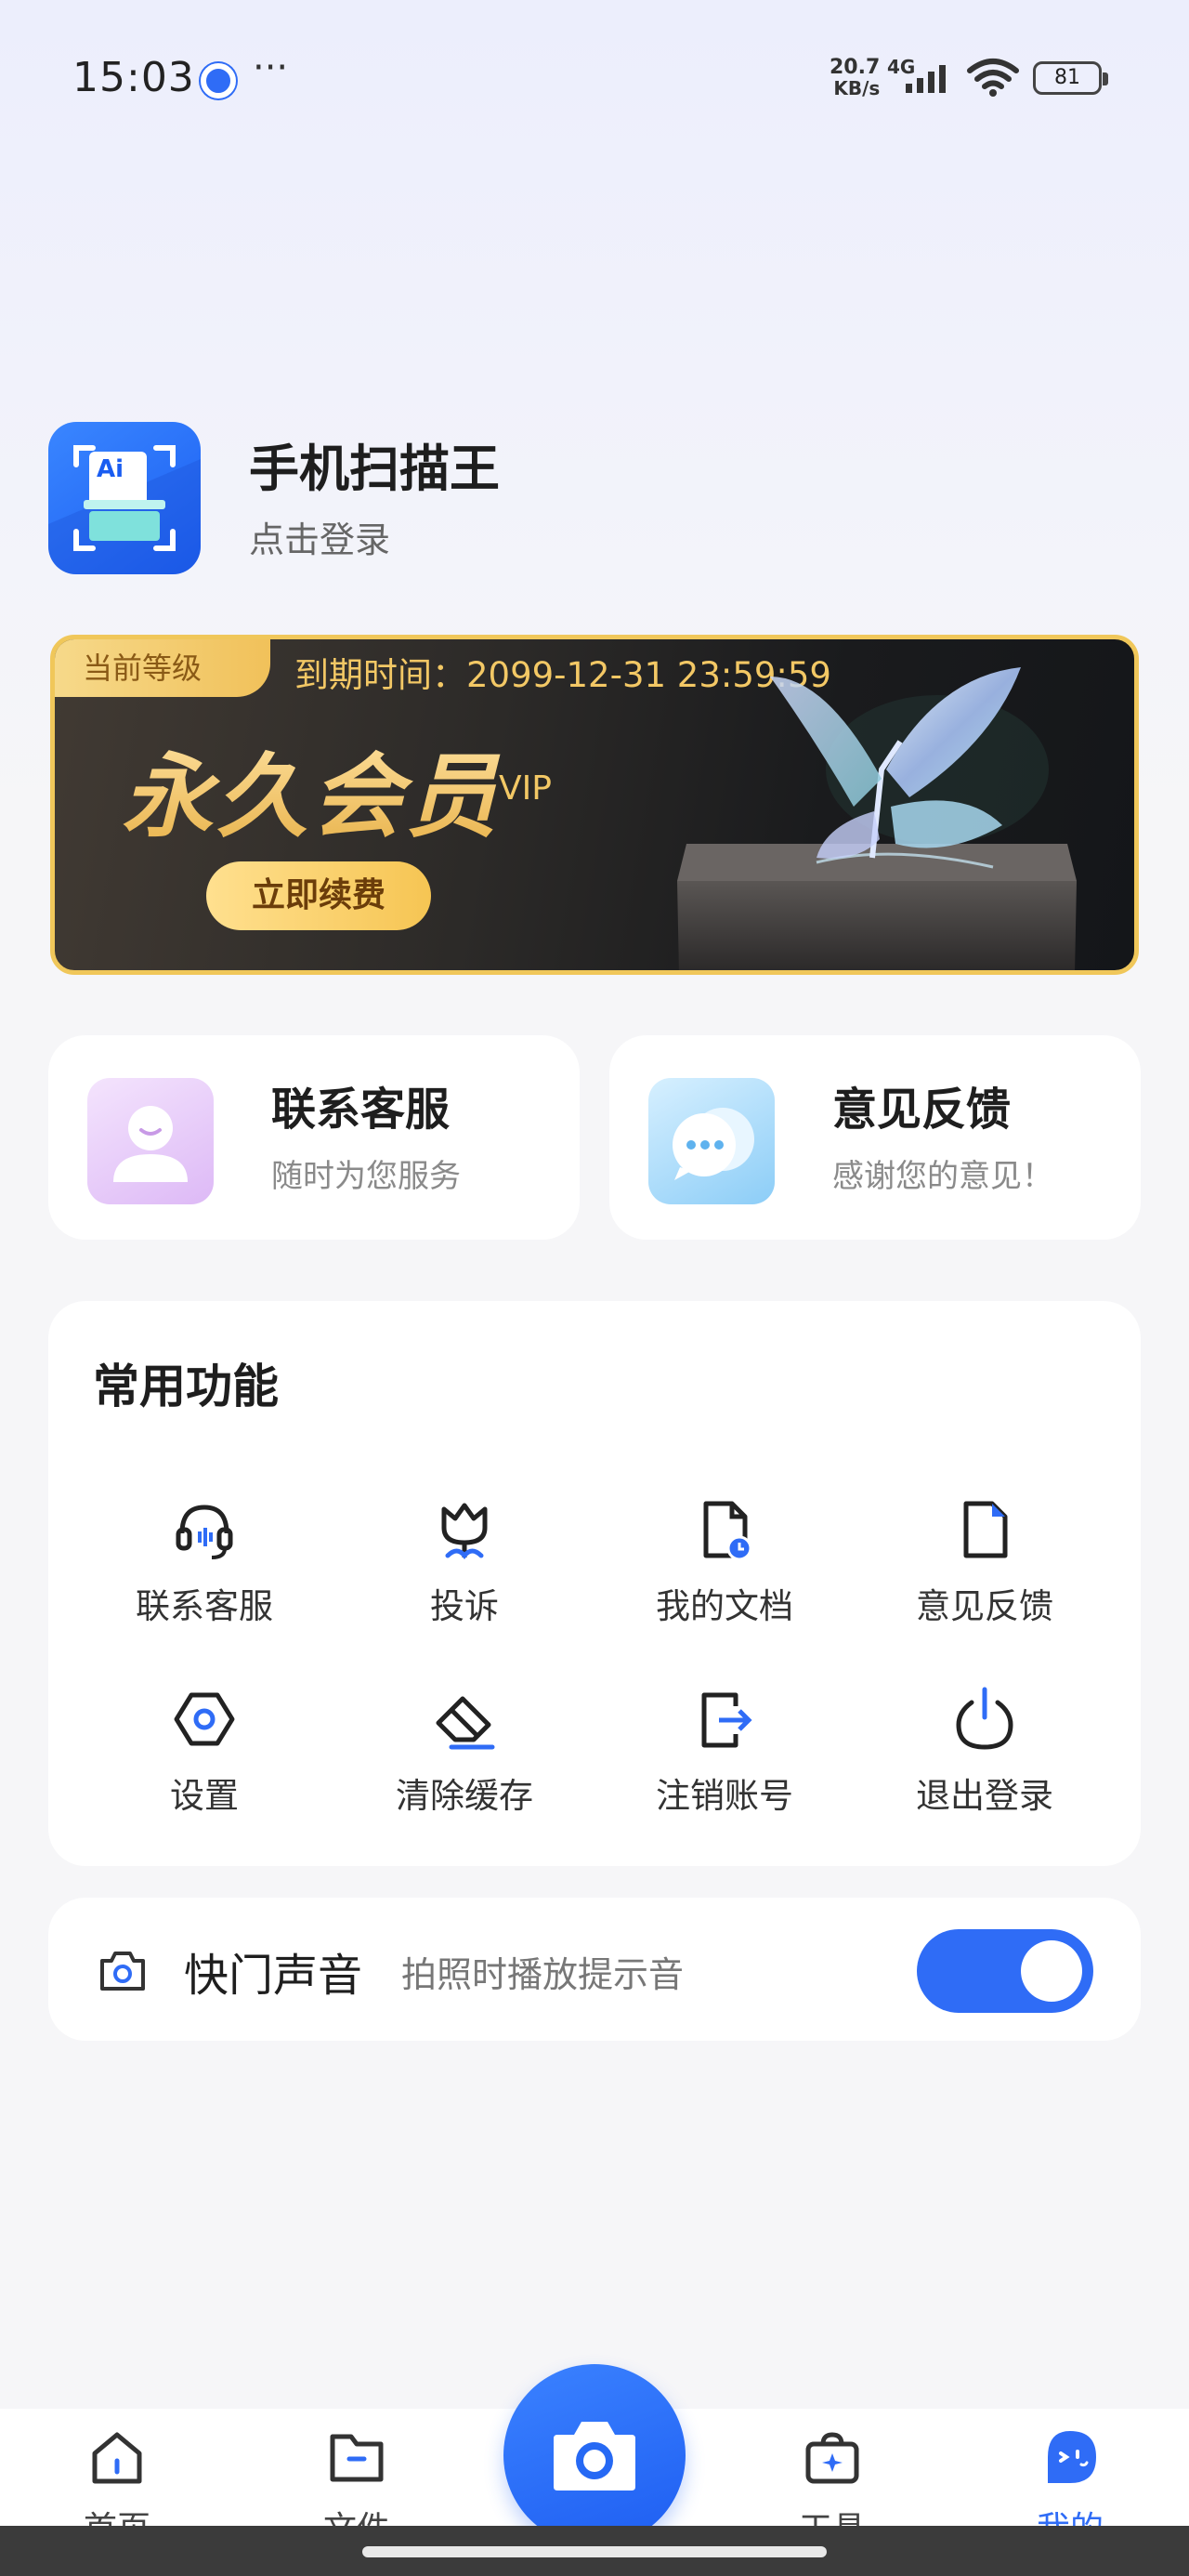  Describe the element at coordinates (374, 469) in the screenshot. I see `app-name: 手机扫描王` at that location.